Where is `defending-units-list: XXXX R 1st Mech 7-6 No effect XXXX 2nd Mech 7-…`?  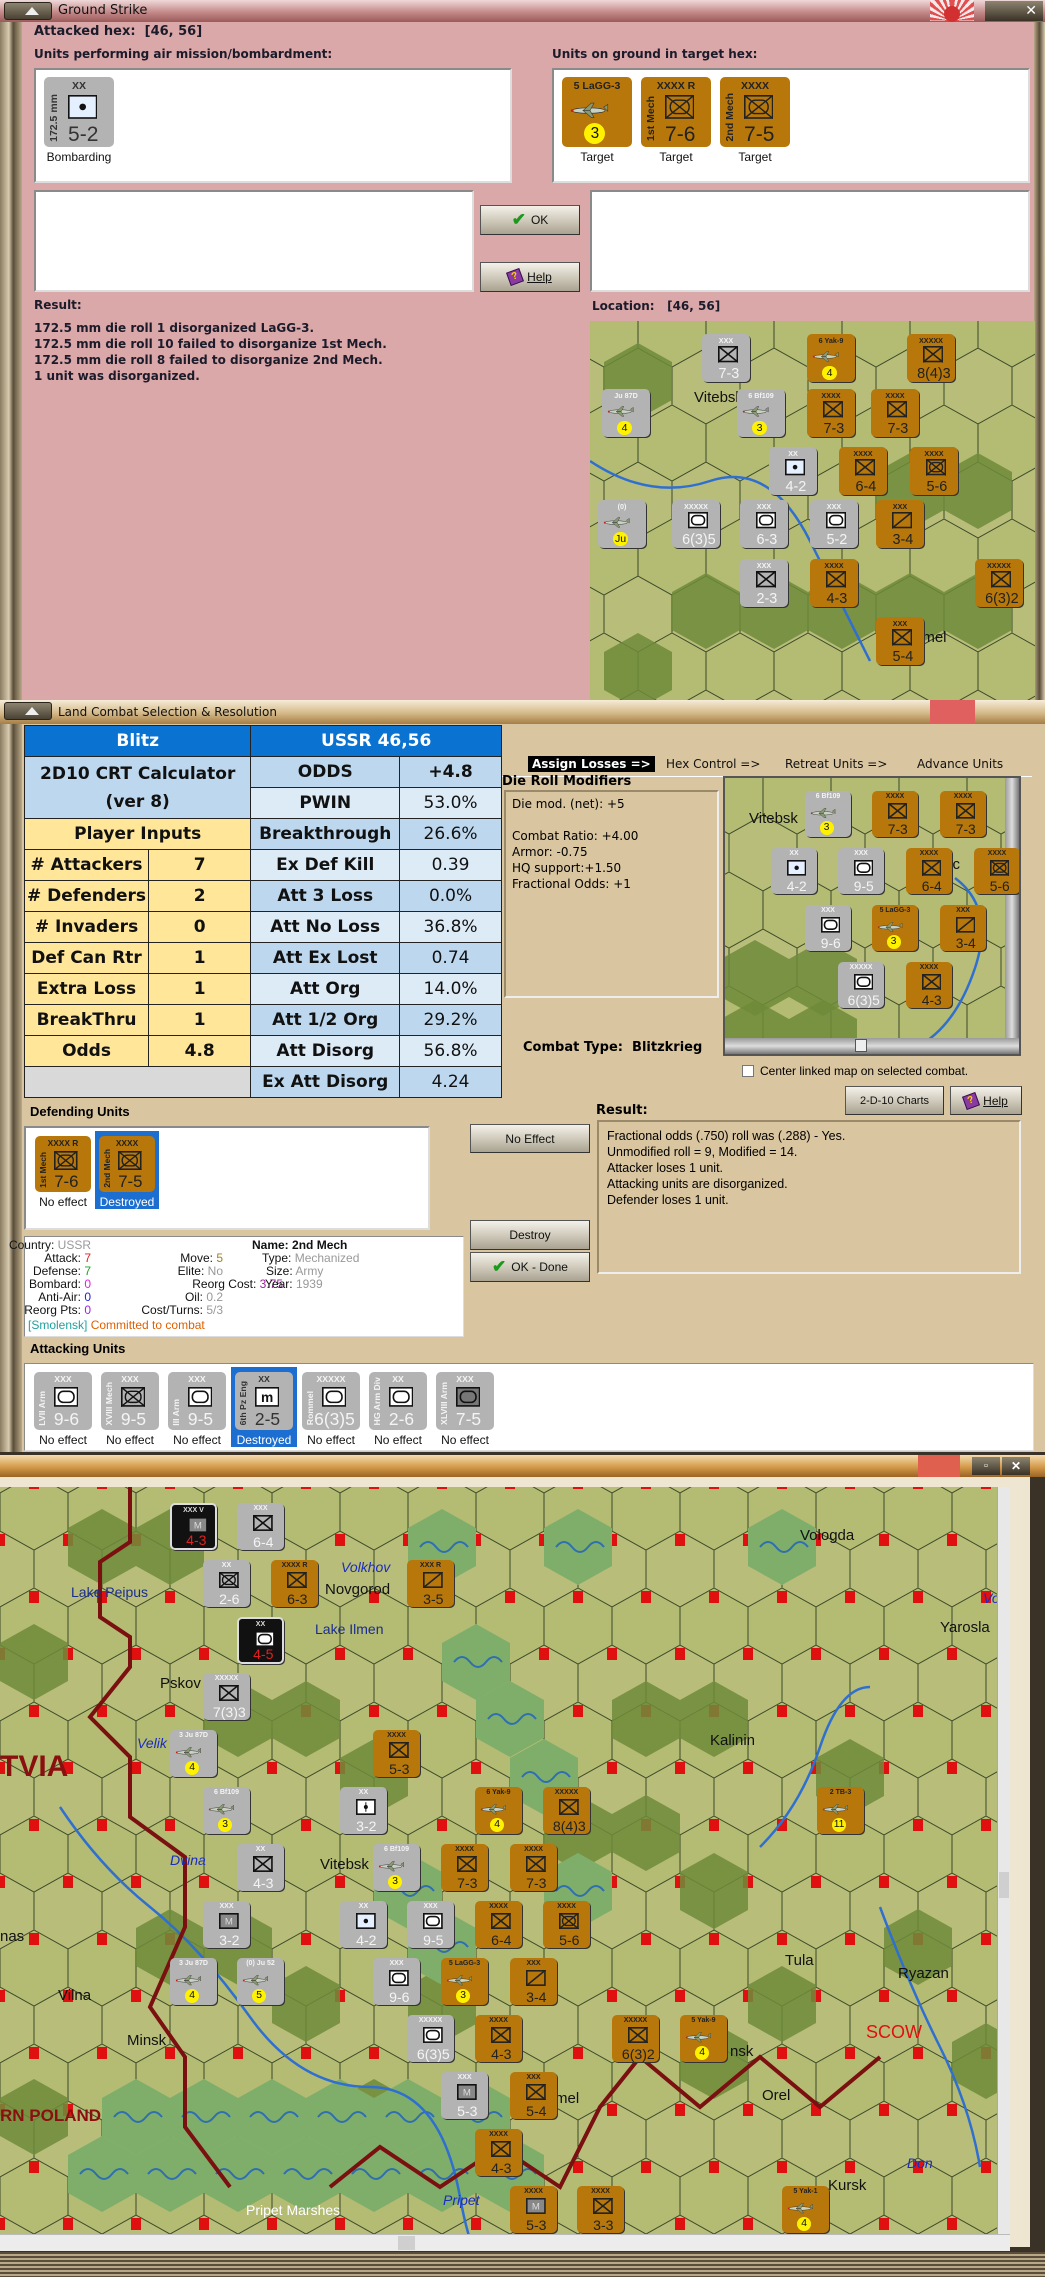 defending-units-list: XXXX R 1st Mech 7-6 No effect XXXX 2nd Mech 7-… is located at coordinates (227, 1178).